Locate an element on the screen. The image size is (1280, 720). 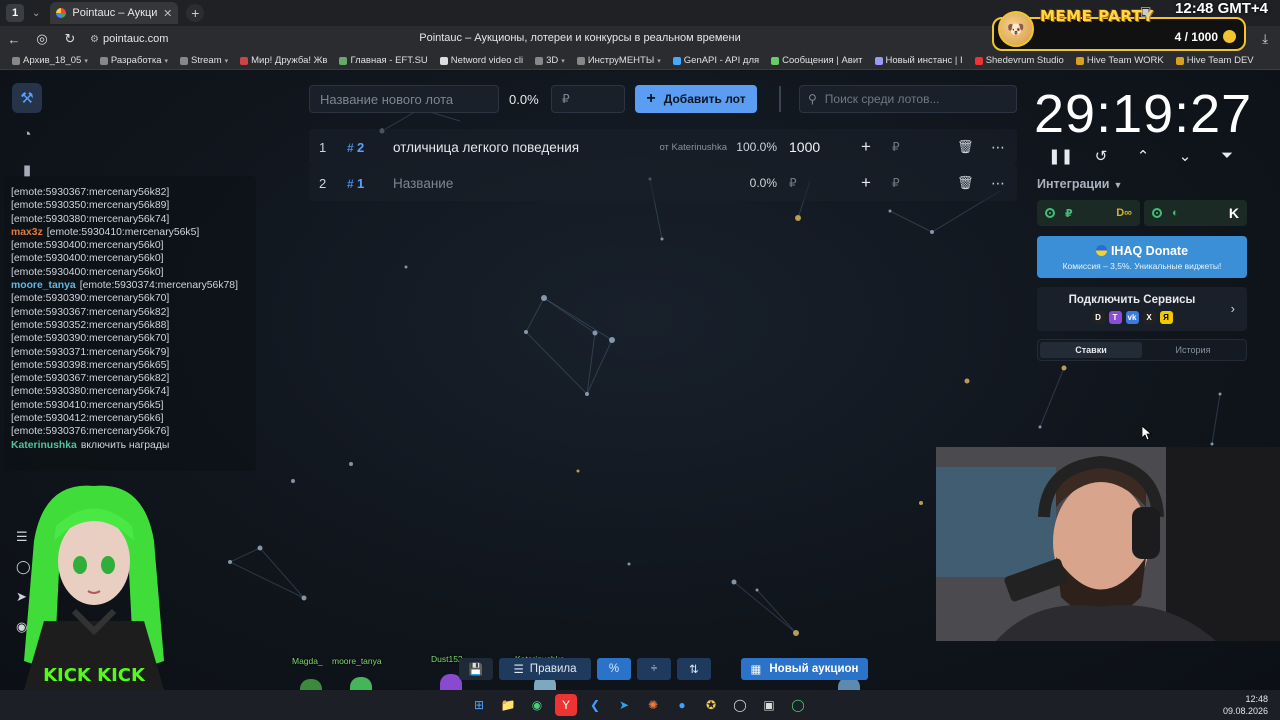
bookmark-item: Архив_18_05 ▾ is located at coordinates (50, 60).